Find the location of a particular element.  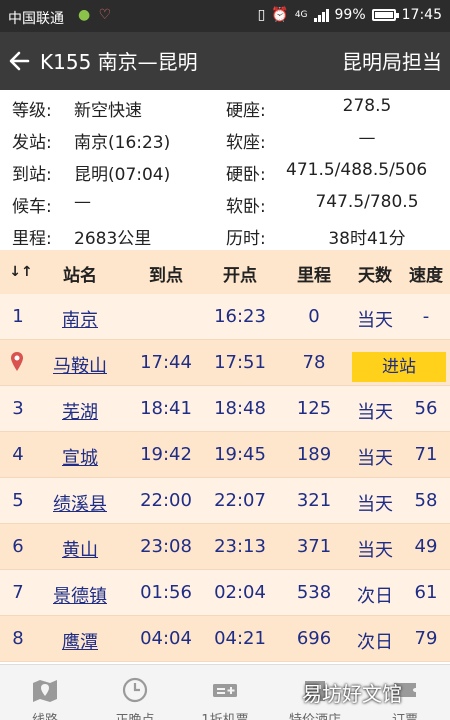

clock-time: 17:45 is located at coordinates (421, 15).